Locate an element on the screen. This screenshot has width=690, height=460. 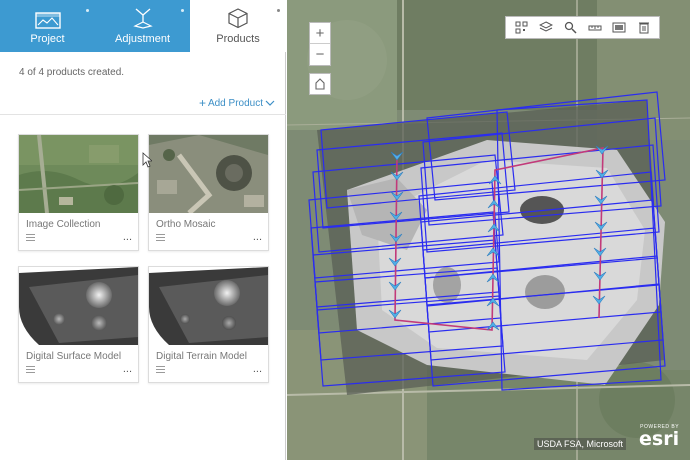
image-button is located at coordinates (619, 28).